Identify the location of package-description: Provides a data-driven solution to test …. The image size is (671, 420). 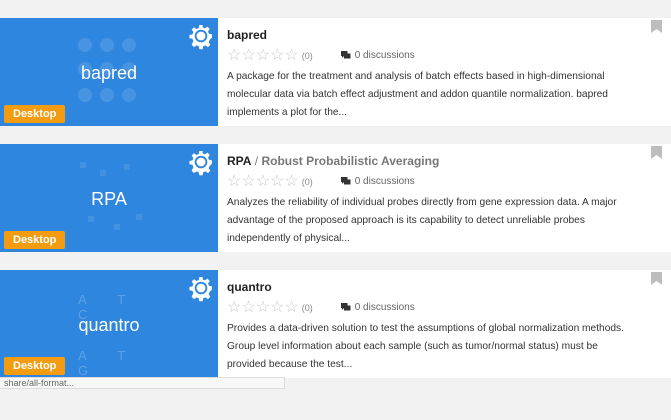
(425, 346).